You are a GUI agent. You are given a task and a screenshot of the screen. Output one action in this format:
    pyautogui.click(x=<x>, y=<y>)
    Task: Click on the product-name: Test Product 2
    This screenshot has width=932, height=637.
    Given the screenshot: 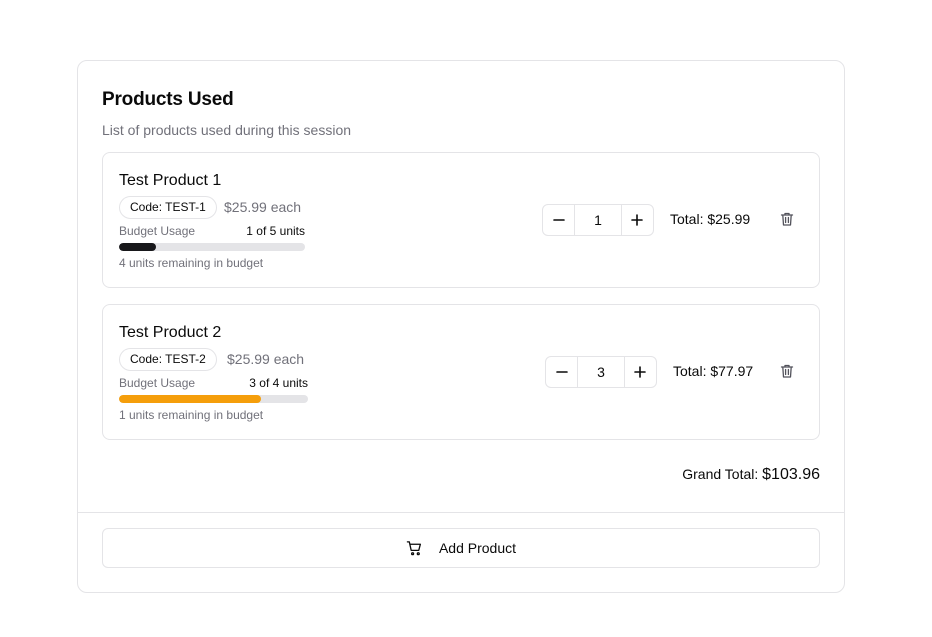 What is the action you would take?
    pyautogui.click(x=170, y=332)
    